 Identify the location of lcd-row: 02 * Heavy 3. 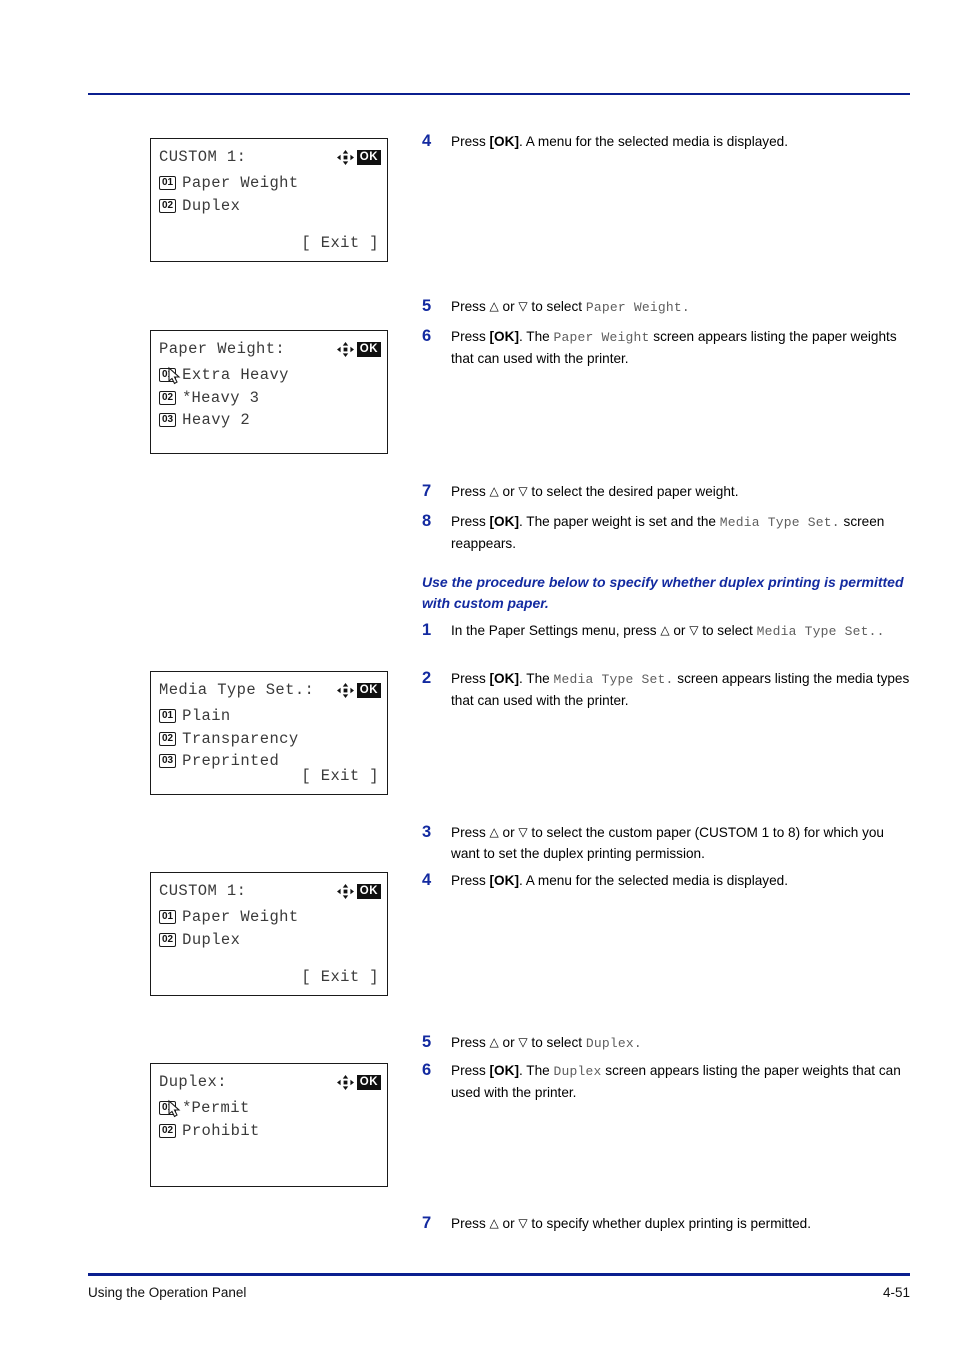
(270, 398).